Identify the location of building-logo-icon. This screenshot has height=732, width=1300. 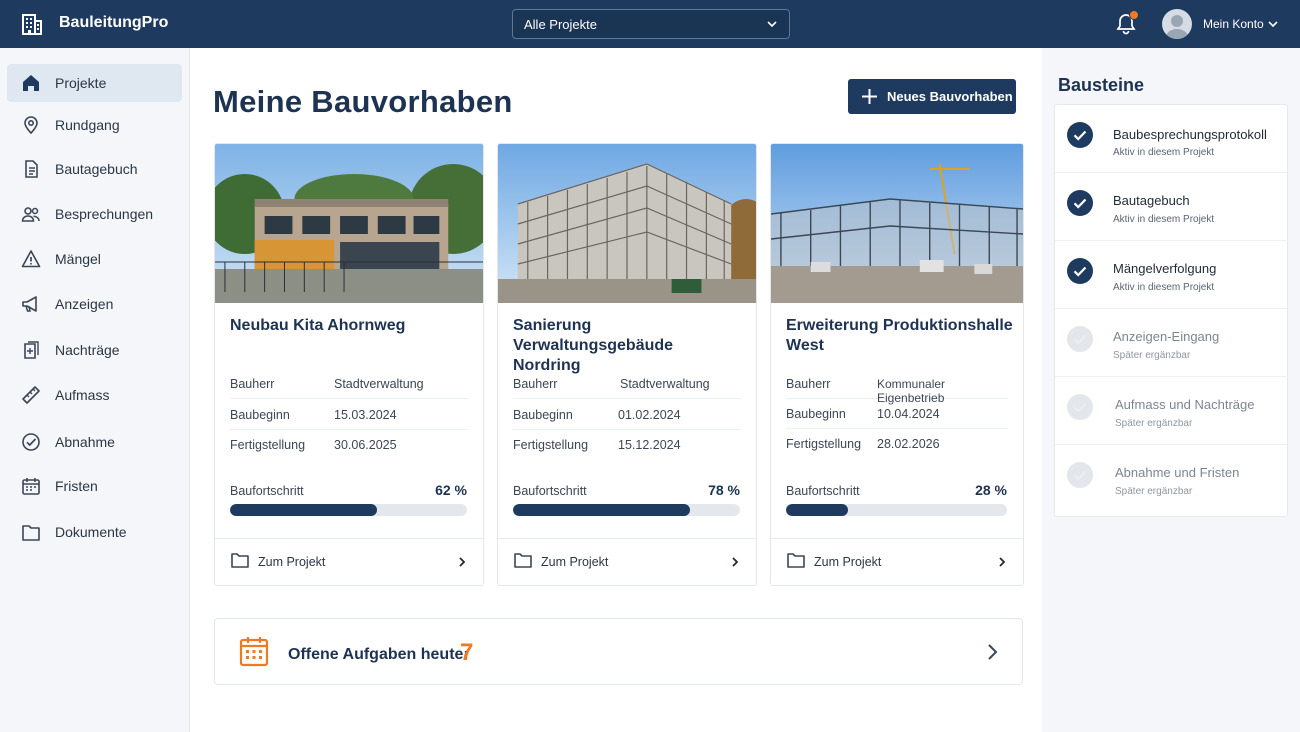
(32, 24).